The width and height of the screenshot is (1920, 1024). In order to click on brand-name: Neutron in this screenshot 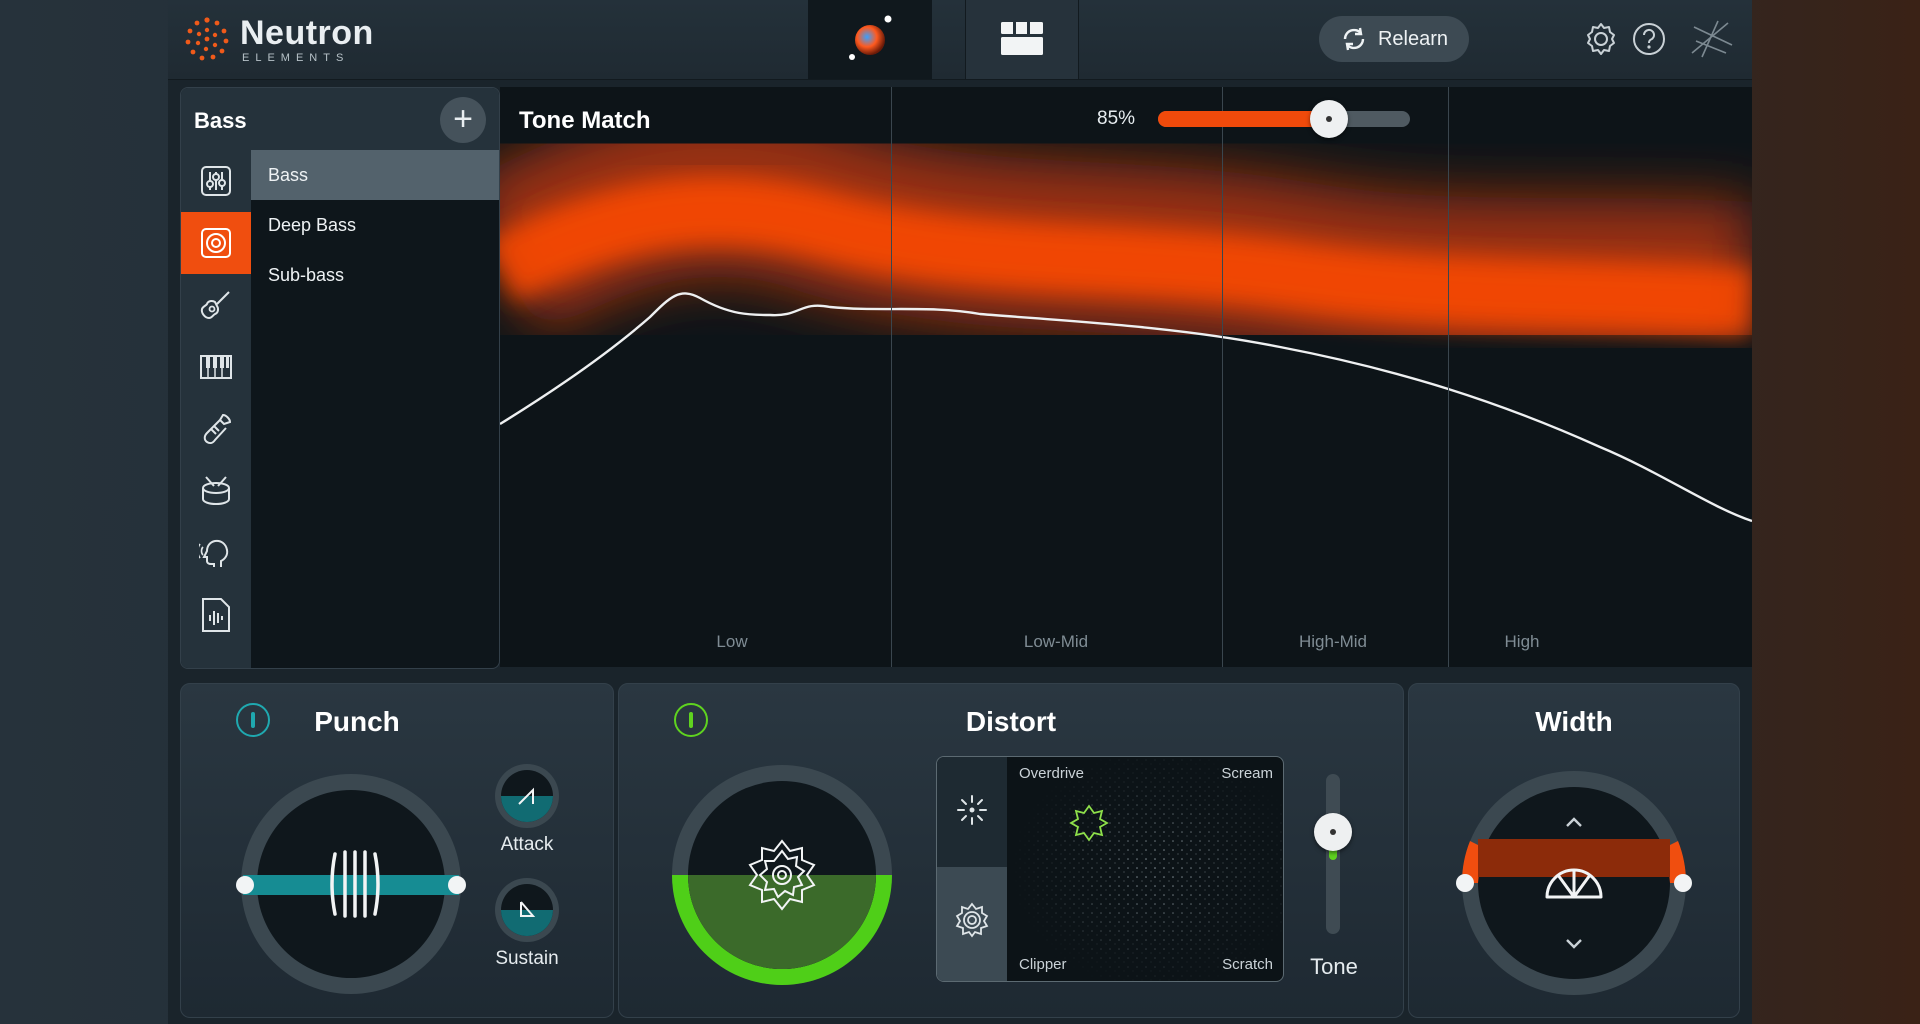, I will do `click(307, 33)`.